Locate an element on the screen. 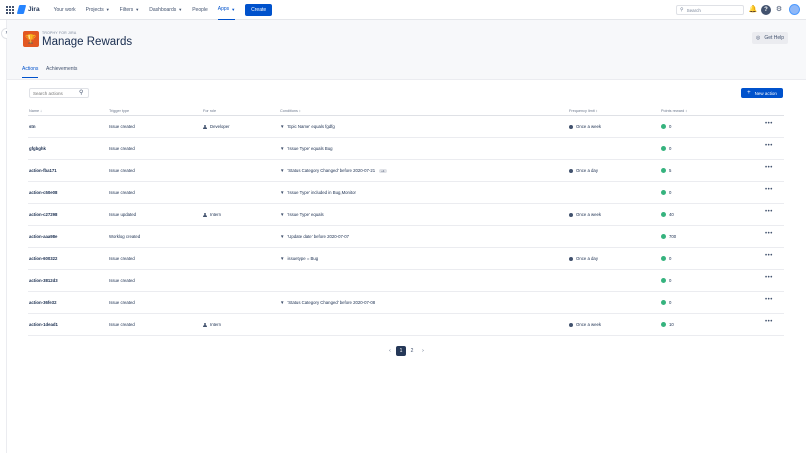 Image resolution: width=806 pixels, height=453 pixels. nav-label: Dashboards is located at coordinates (163, 9).